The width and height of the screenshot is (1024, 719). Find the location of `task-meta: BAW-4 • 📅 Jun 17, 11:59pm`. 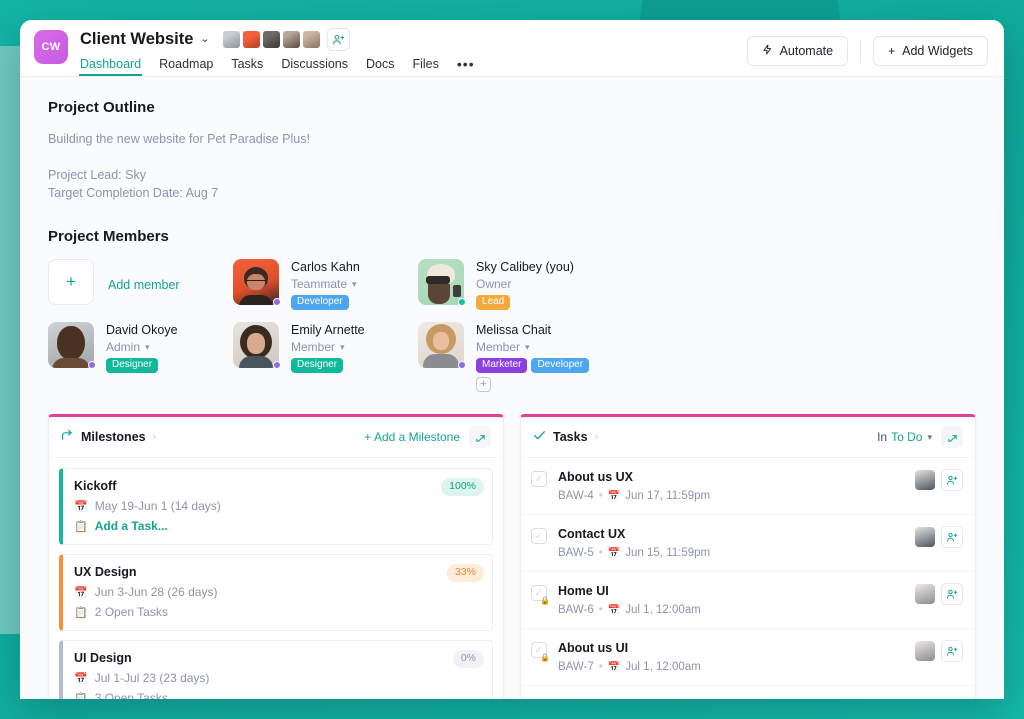

task-meta: BAW-4 • 📅 Jun 17, 11:59pm is located at coordinates (736, 496).